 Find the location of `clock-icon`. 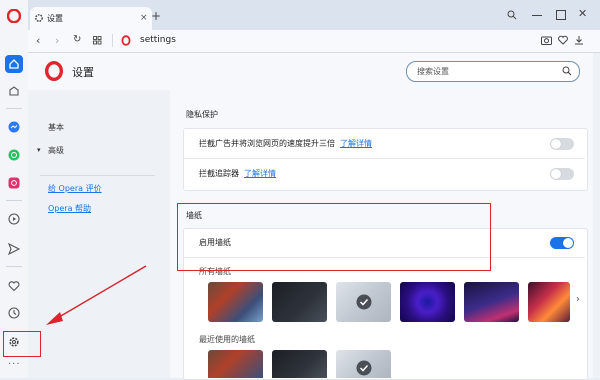

clock-icon is located at coordinates (14, 313).